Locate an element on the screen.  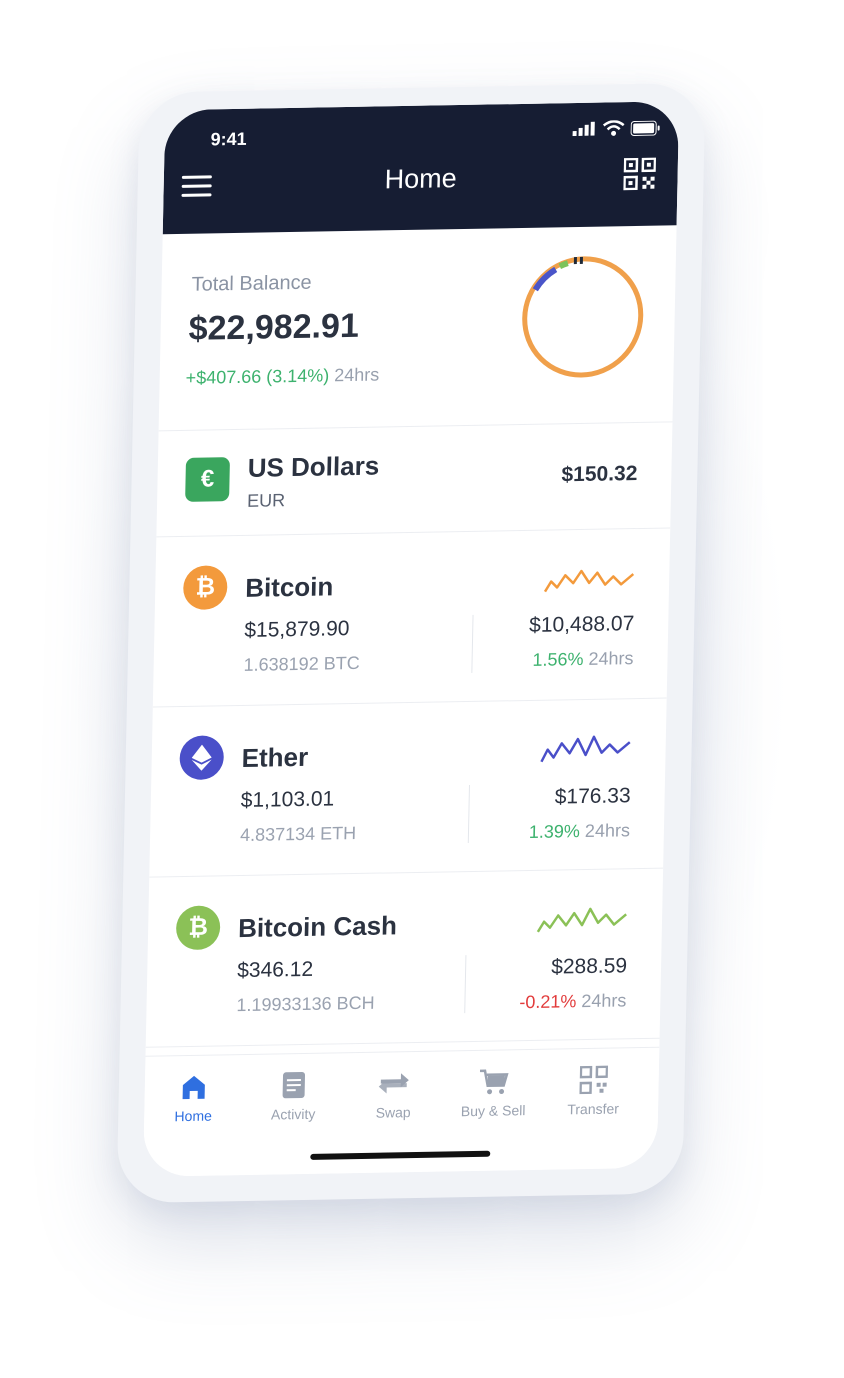
activity-icon is located at coordinates (294, 1085).